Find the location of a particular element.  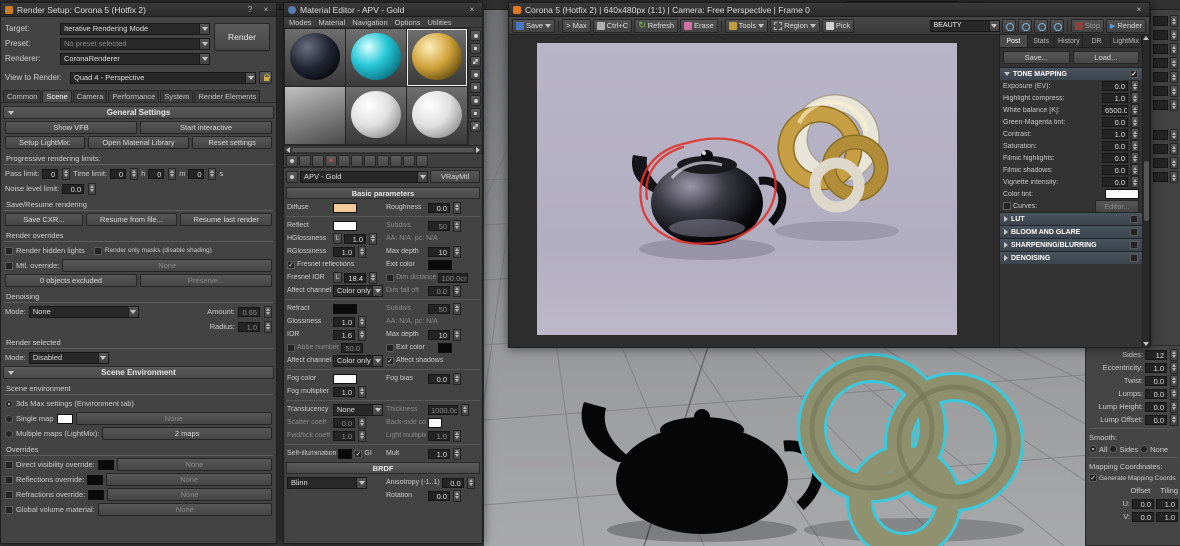

channel-dropdown: BEAUTY is located at coordinates (964, 25).